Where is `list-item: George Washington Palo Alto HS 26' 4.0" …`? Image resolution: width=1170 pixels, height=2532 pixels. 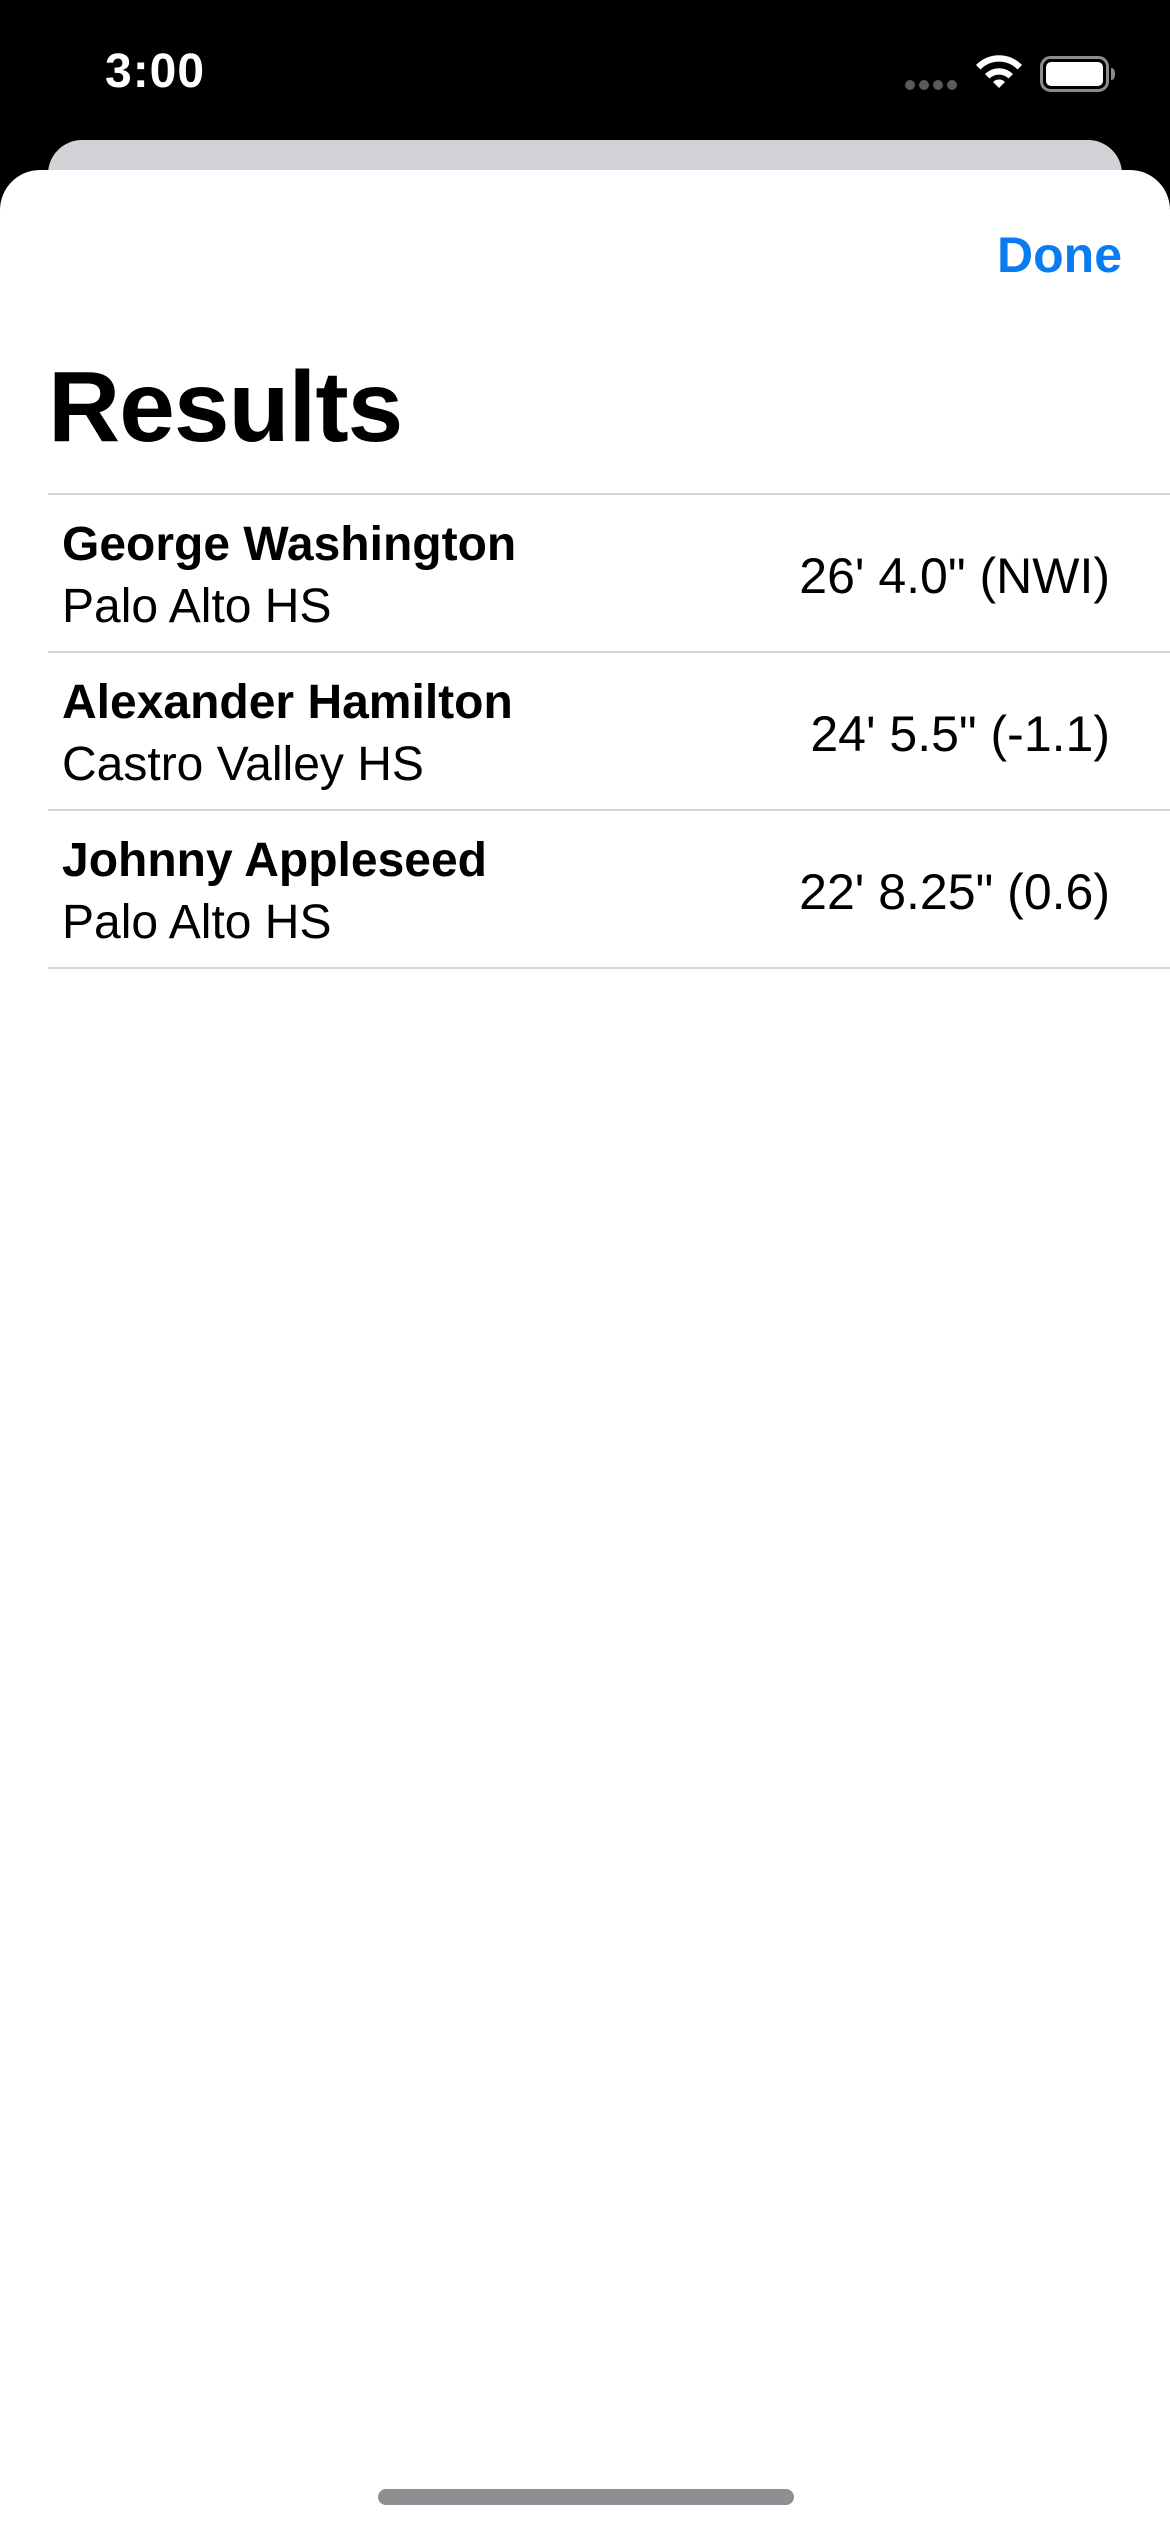
list-item: George Washington Palo Alto HS 26' 4.0" … is located at coordinates (609, 574).